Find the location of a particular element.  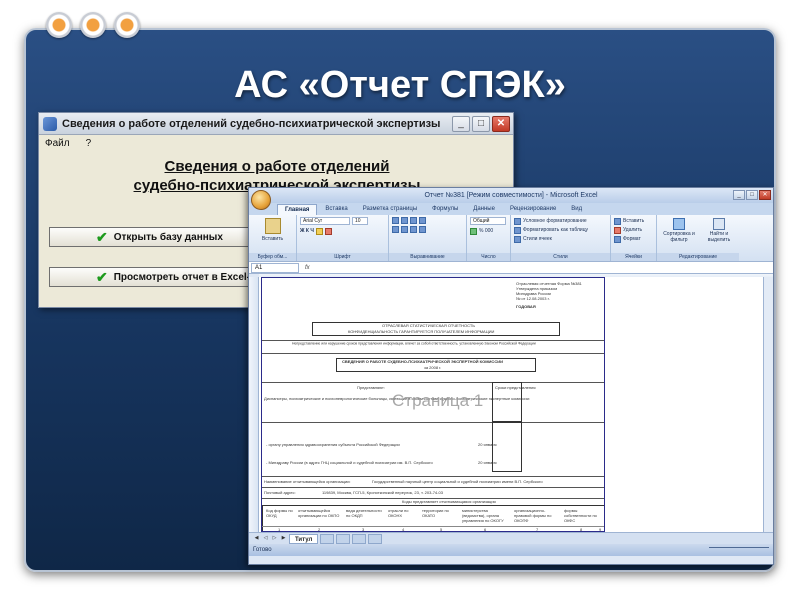

page-watermark: Страница 1 is located at coordinates (438, 400).